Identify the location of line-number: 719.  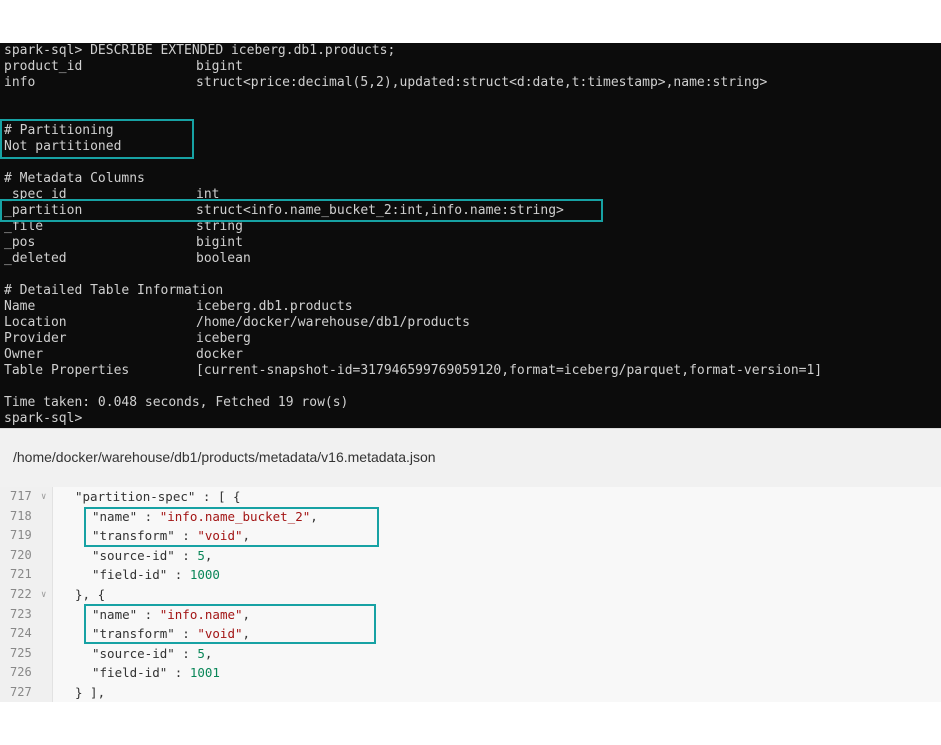
(21, 535).